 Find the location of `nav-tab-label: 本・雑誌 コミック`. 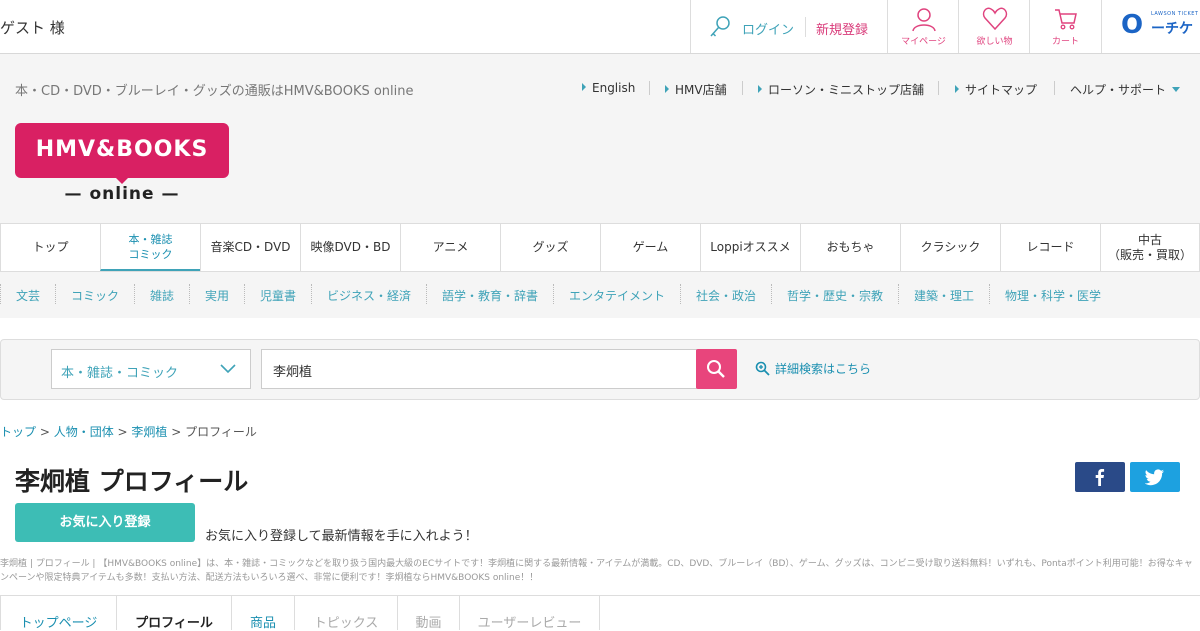

nav-tab-label: 本・雑誌 コミック is located at coordinates (150, 246).